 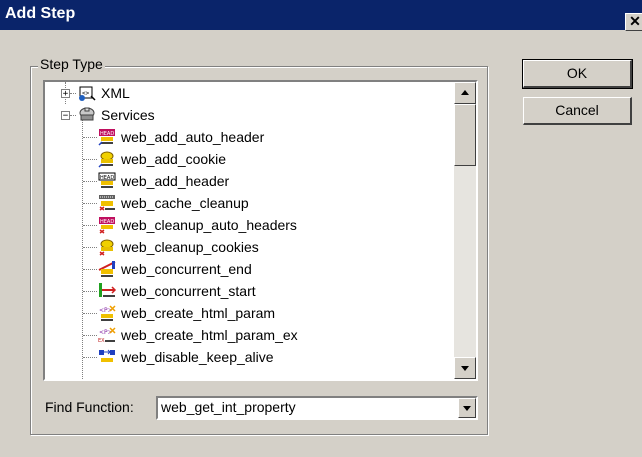 What do you see at coordinates (190, 247) in the screenshot?
I see `tree-item-label: web_cleanup_cookies` at bounding box center [190, 247].